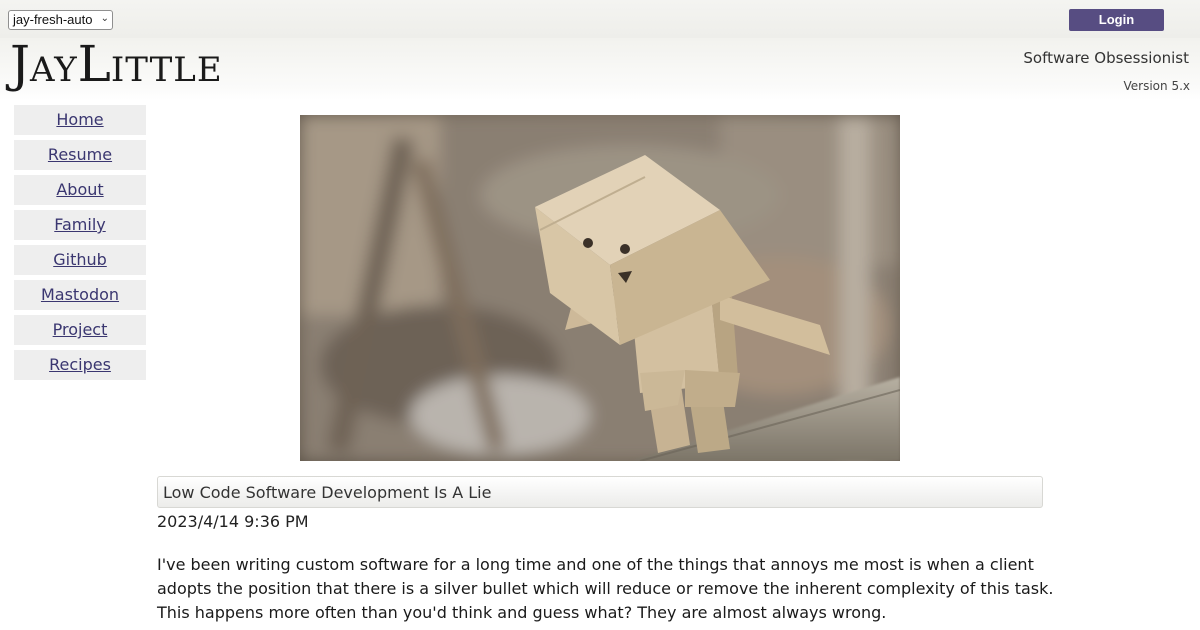 The image size is (1200, 630). Describe the element at coordinates (54, 70) in the screenshot. I see `logo-text: AY` at that location.